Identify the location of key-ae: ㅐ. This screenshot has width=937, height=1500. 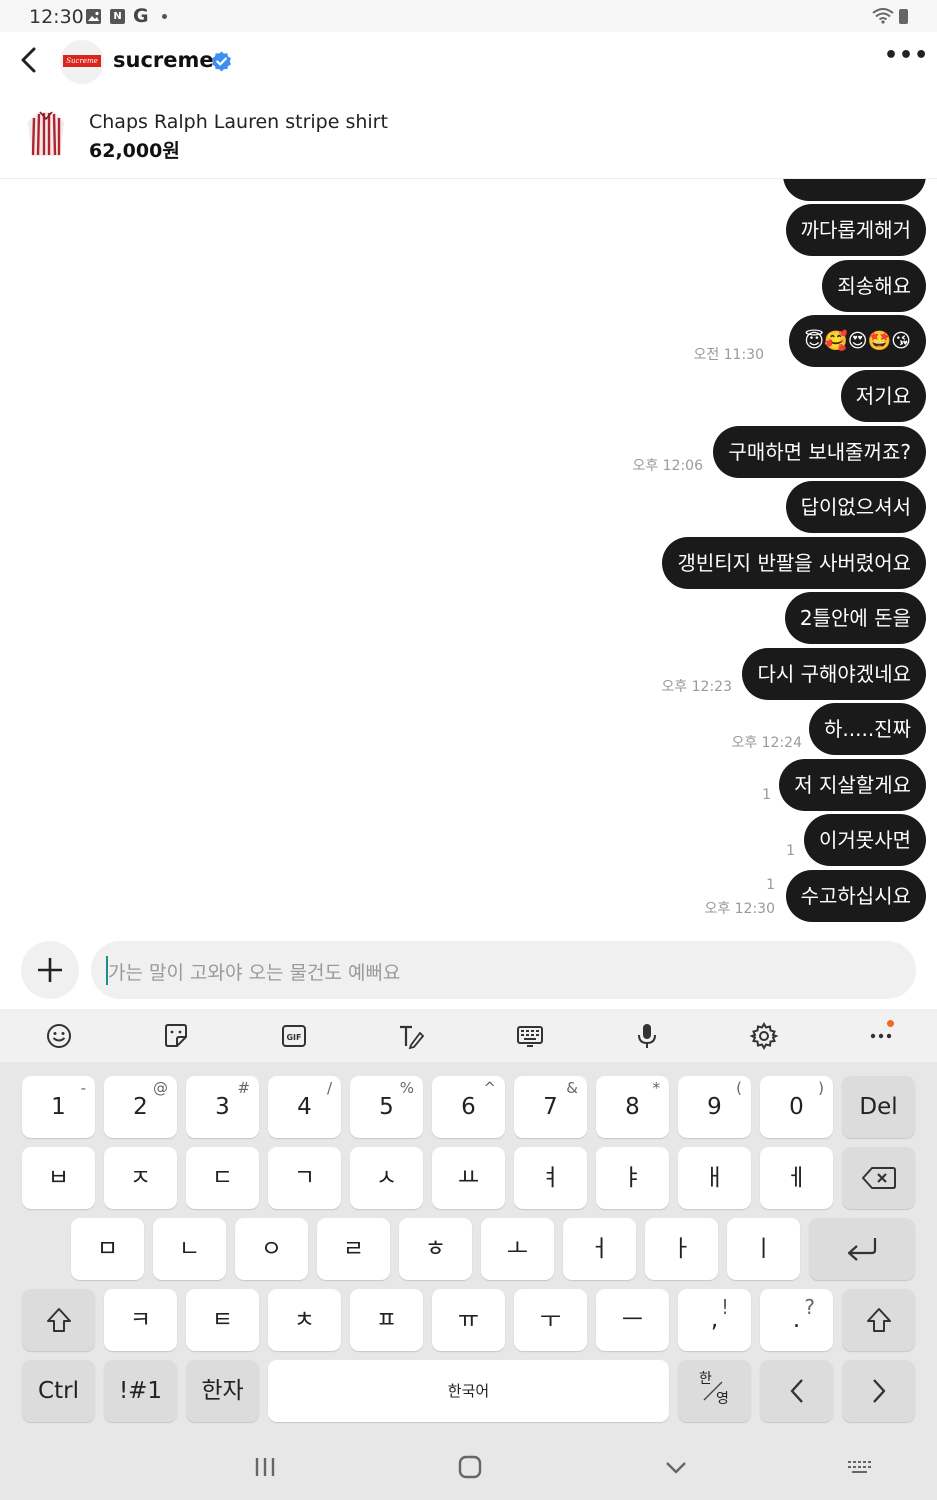
(714, 1178).